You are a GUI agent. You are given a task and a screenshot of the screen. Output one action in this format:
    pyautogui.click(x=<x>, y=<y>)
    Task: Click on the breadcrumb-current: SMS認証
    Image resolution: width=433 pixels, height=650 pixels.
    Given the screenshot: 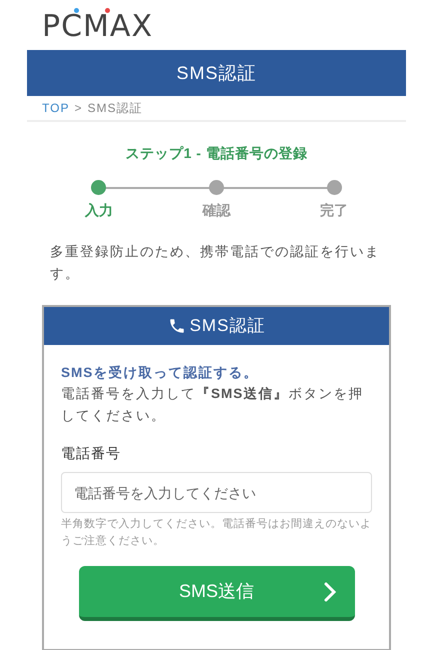 What is the action you would take?
    pyautogui.click(x=114, y=108)
    